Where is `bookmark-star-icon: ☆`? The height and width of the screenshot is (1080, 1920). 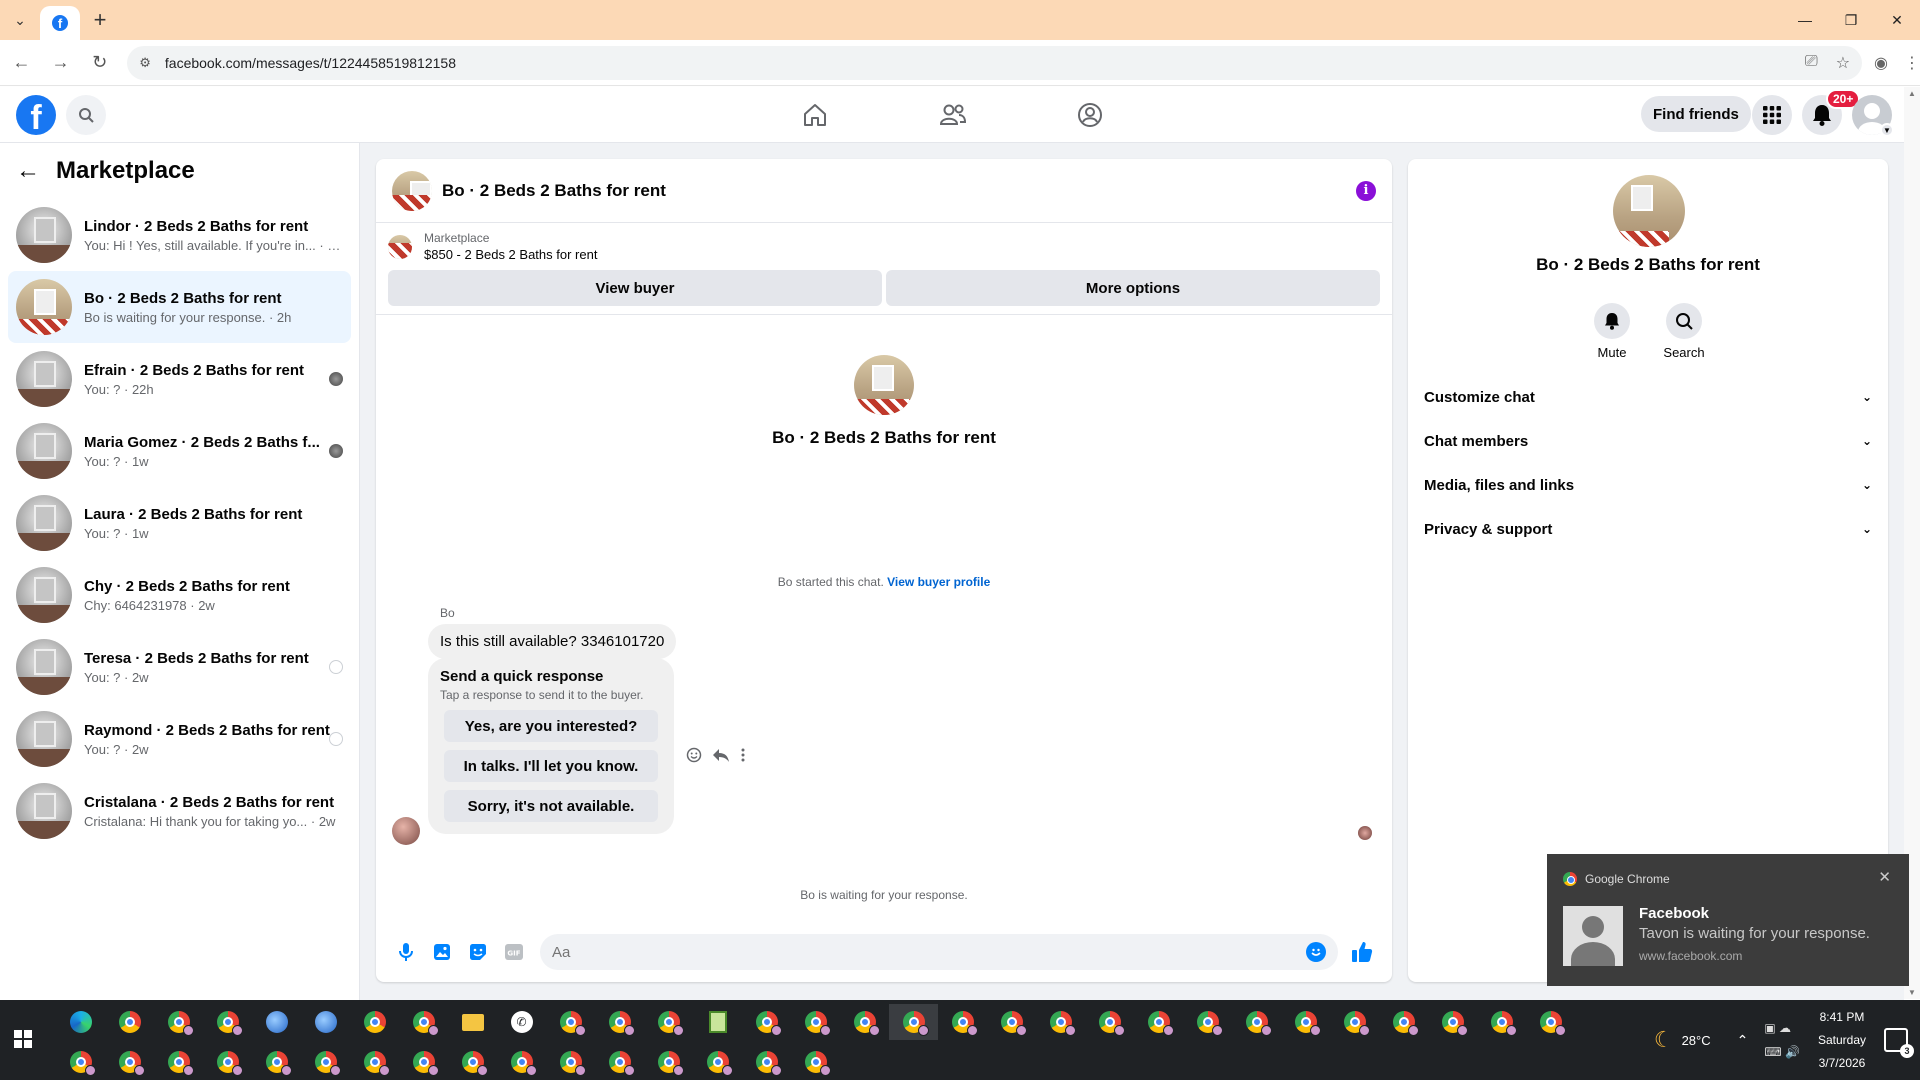 bookmark-star-icon: ☆ is located at coordinates (1843, 63).